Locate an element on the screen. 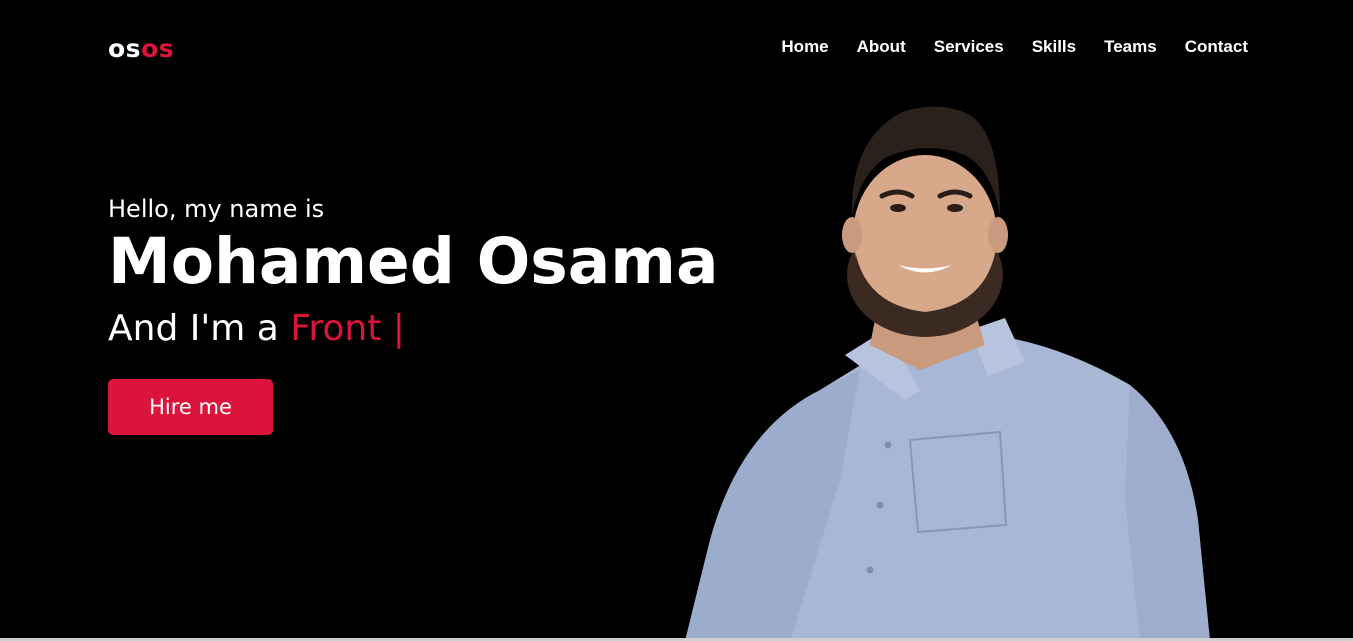  logo-text-accent: os is located at coordinates (158, 48).